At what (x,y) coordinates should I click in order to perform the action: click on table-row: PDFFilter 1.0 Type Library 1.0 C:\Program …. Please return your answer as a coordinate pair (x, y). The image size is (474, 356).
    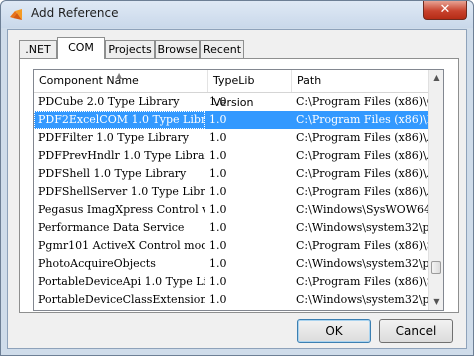
    Looking at the image, I should click on (231, 138).